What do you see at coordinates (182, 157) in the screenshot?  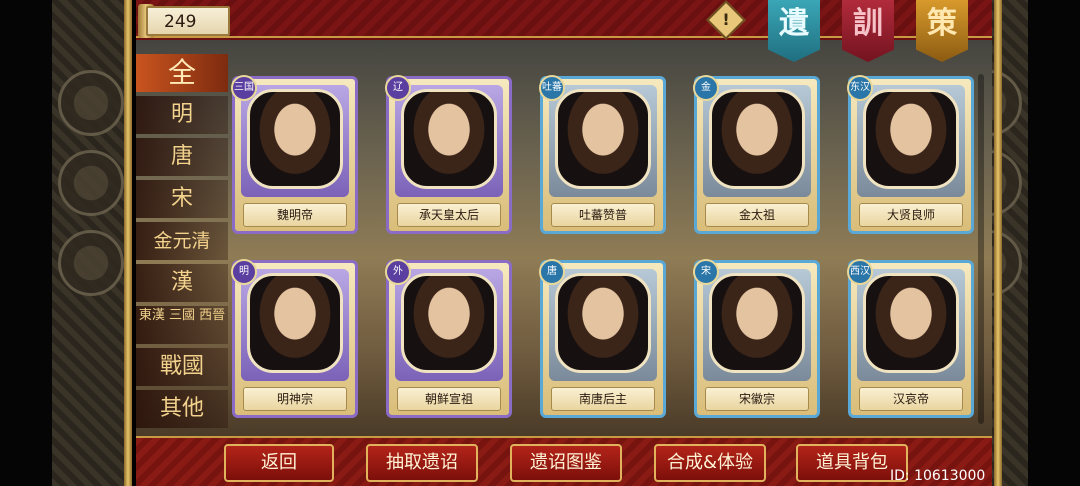 I see `tab-tang: 唐` at bounding box center [182, 157].